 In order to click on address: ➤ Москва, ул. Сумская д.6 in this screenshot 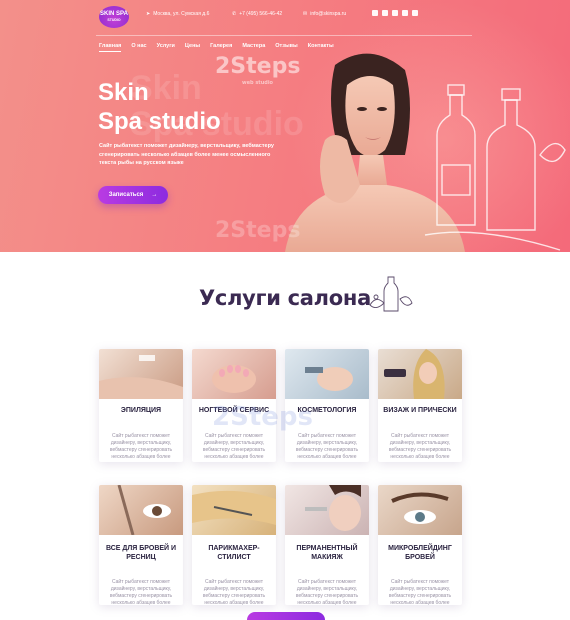, I will do `click(178, 14)`.